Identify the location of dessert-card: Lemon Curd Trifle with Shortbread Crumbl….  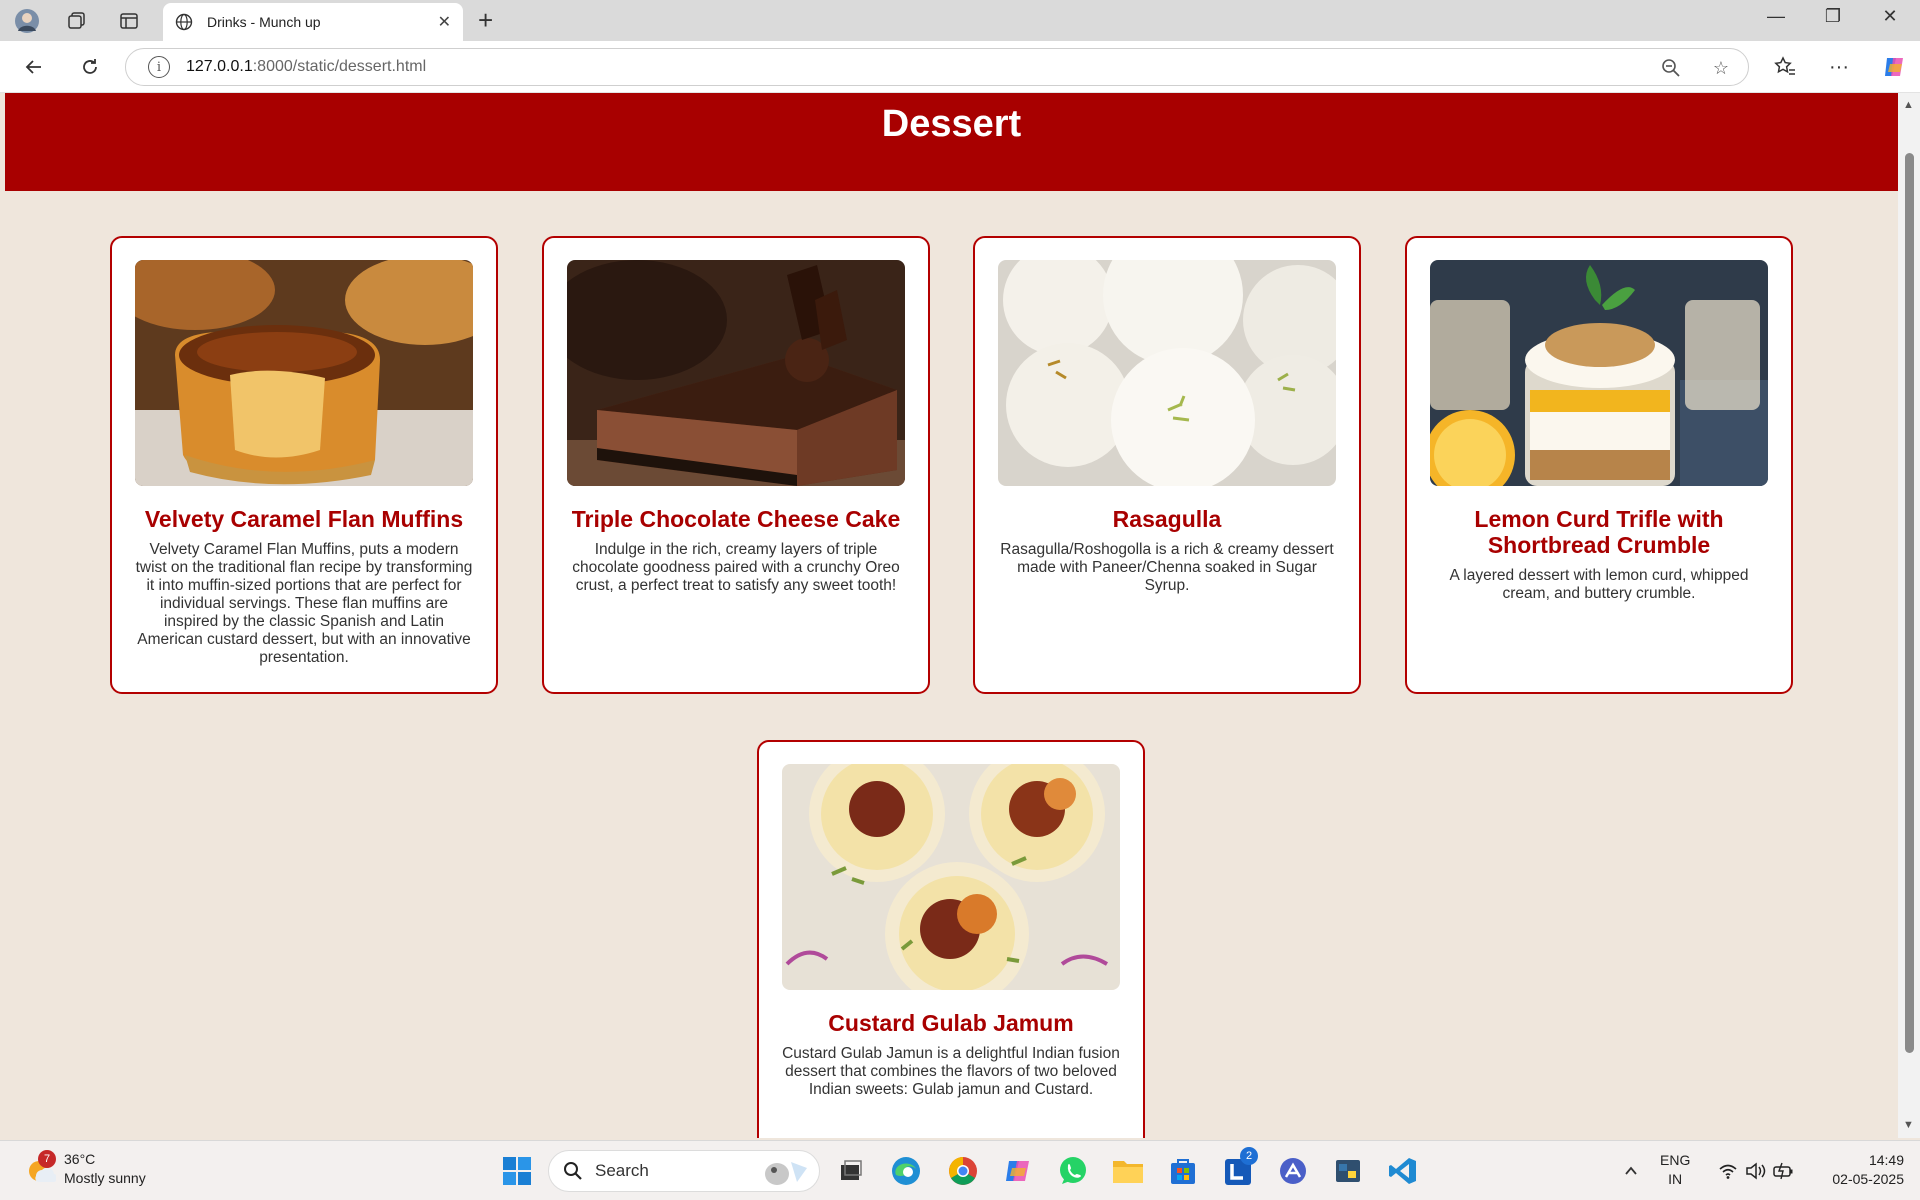
(1599, 465).